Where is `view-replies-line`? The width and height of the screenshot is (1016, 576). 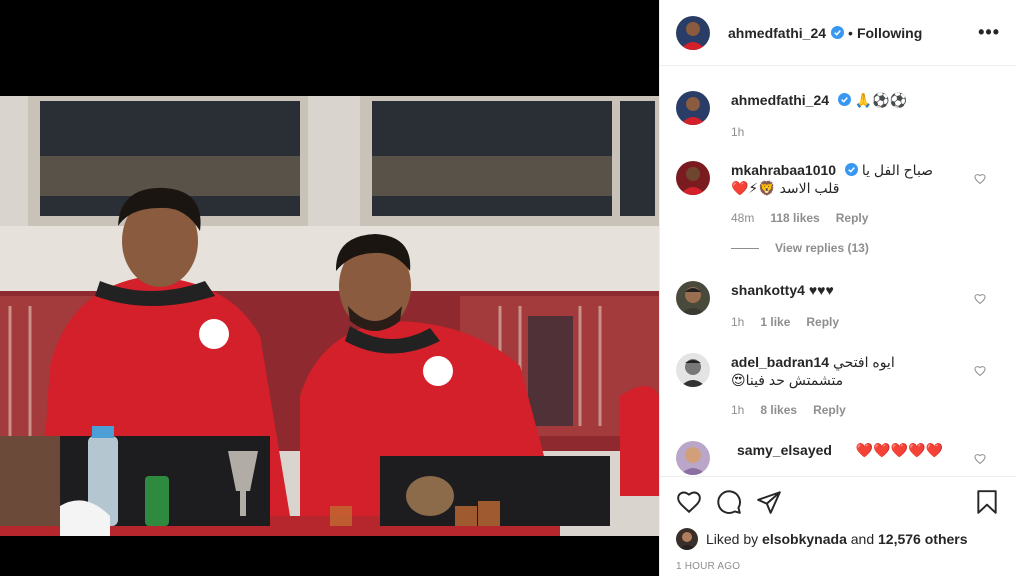
view-replies-line is located at coordinates (745, 248).